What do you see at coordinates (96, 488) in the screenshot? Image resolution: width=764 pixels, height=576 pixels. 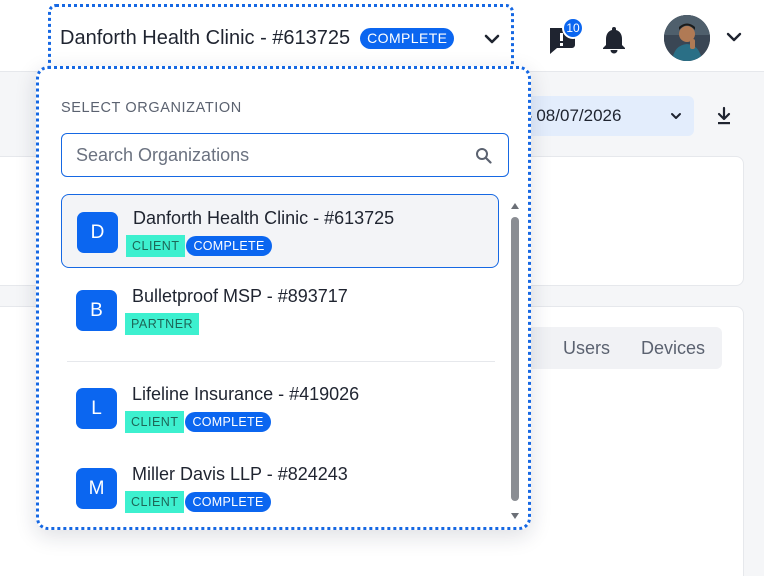 I see `organization-initial-avatar: M` at bounding box center [96, 488].